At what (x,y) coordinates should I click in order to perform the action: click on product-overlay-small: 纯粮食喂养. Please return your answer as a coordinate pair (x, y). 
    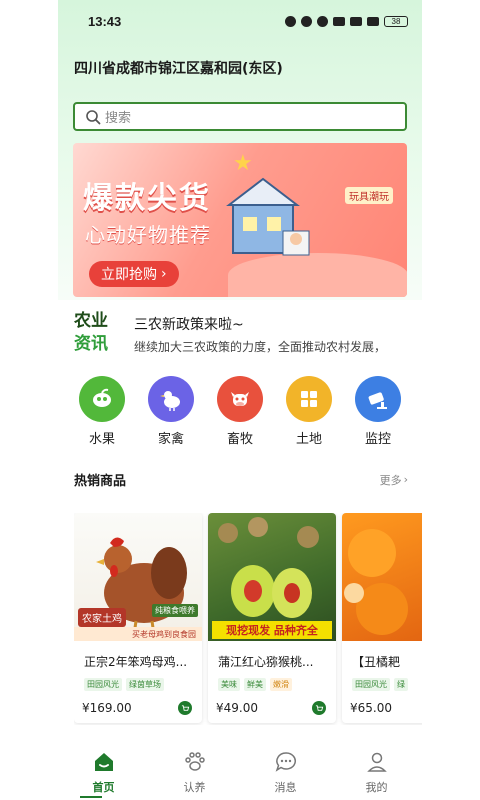
    Looking at the image, I should click on (175, 610).